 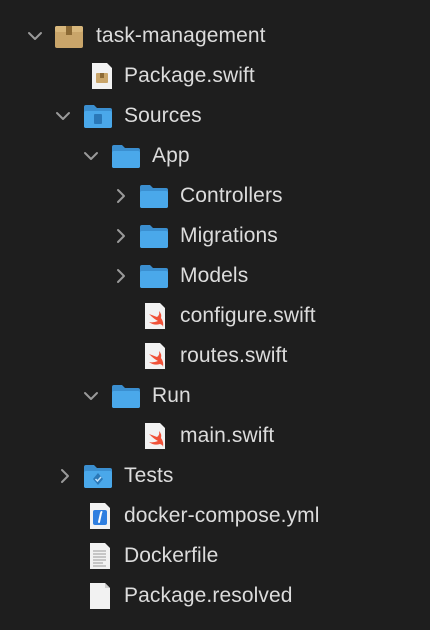 I want to click on tree-row-routes-swift: routes.swift, so click(x=215, y=356).